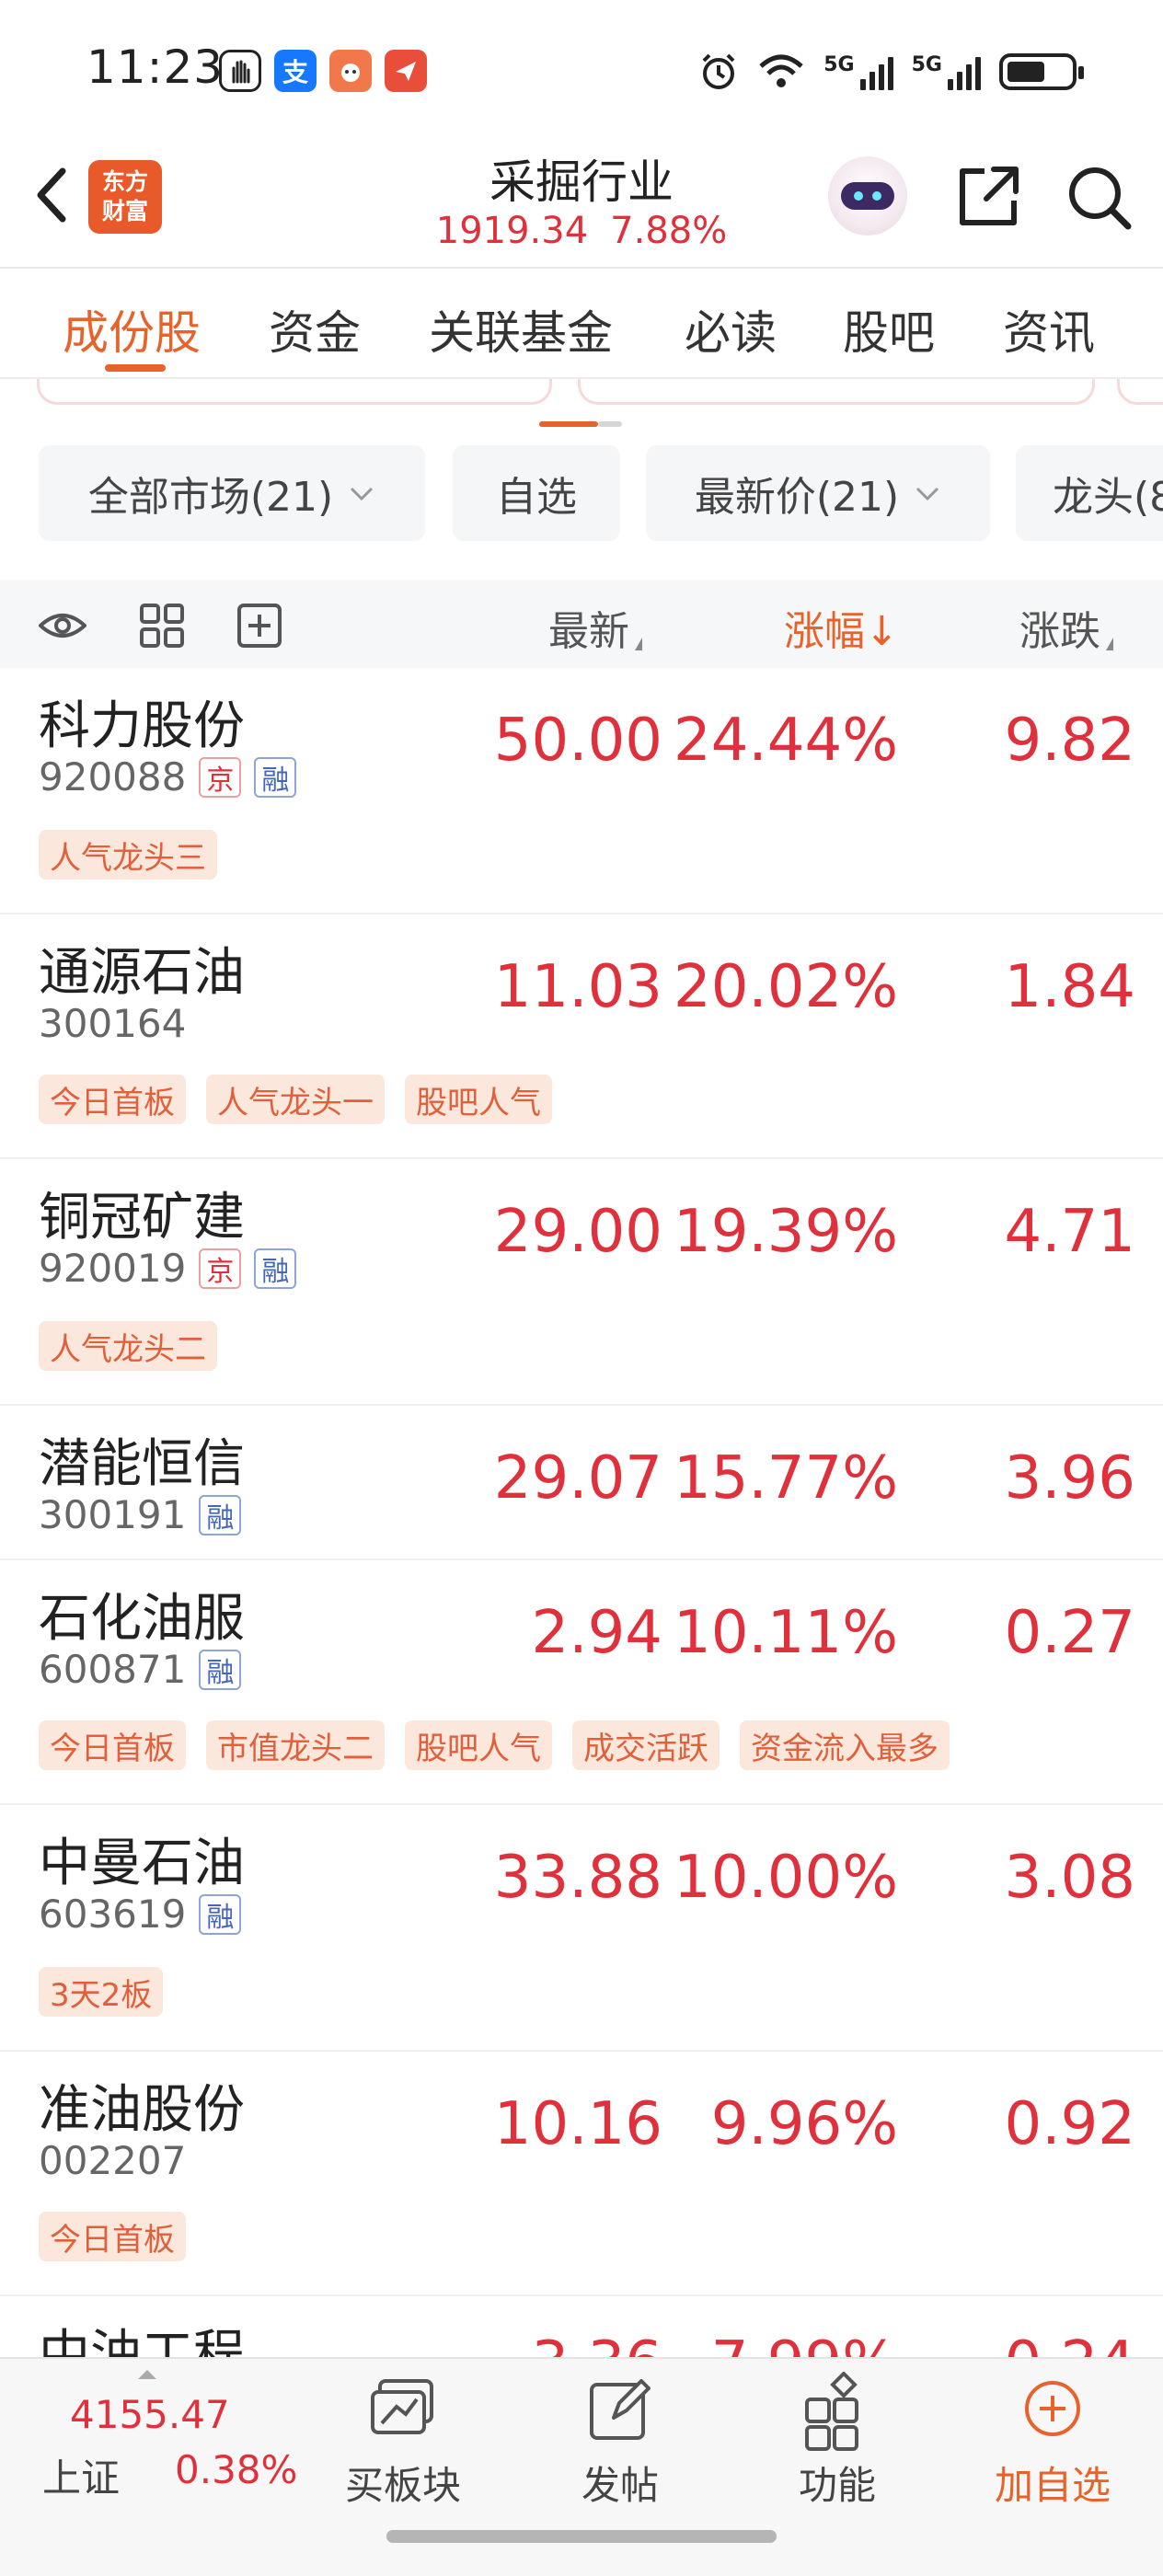 The width and height of the screenshot is (1163, 2576). Describe the element at coordinates (620, 2485) in the screenshot. I see `post-label: 发帖` at that location.